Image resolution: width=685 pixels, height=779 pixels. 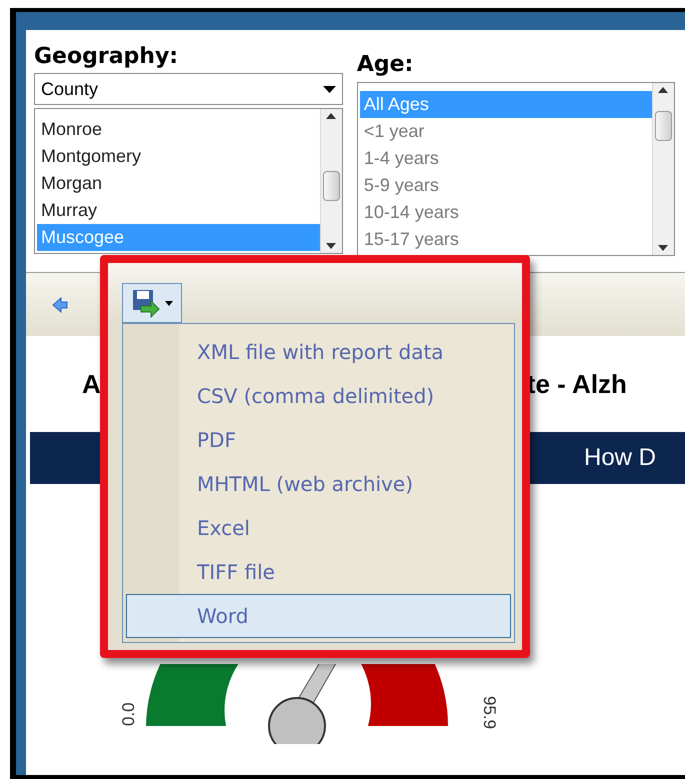 I want to click on list-item: Monroe, so click(x=178, y=129).